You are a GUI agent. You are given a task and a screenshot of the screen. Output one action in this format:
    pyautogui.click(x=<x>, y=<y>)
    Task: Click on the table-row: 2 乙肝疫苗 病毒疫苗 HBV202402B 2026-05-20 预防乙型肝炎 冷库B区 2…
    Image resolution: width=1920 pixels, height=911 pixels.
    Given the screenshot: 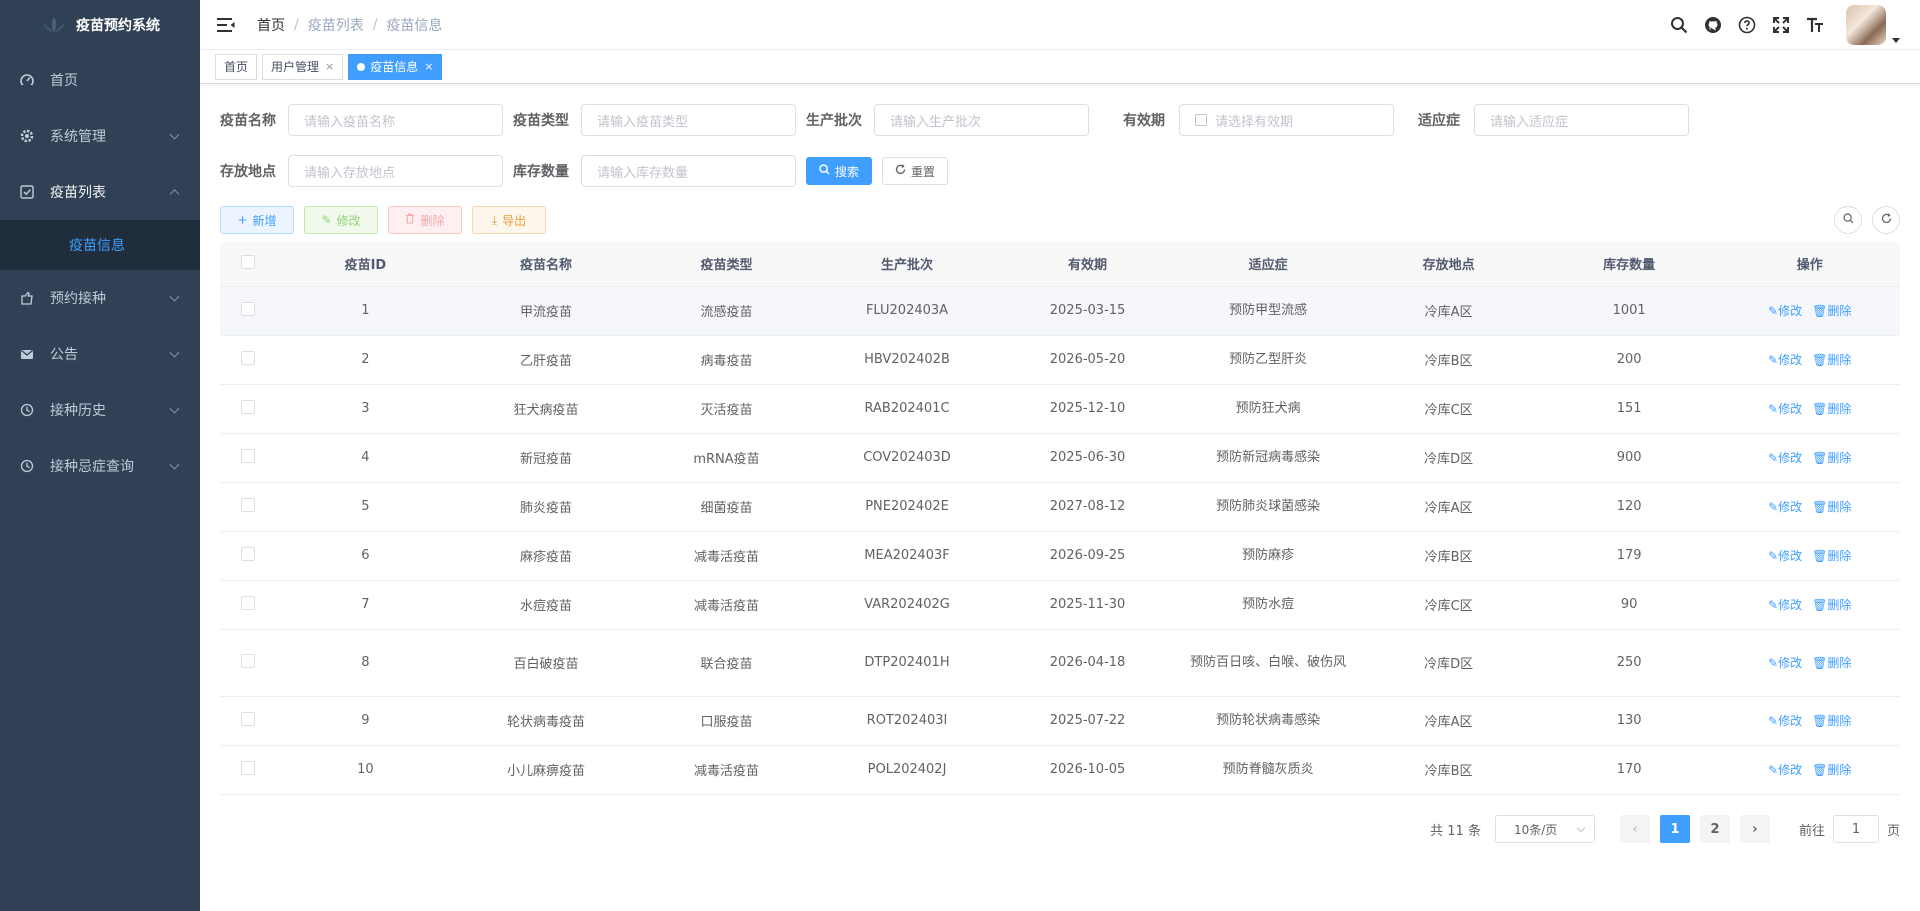 What is the action you would take?
    pyautogui.click(x=1060, y=360)
    